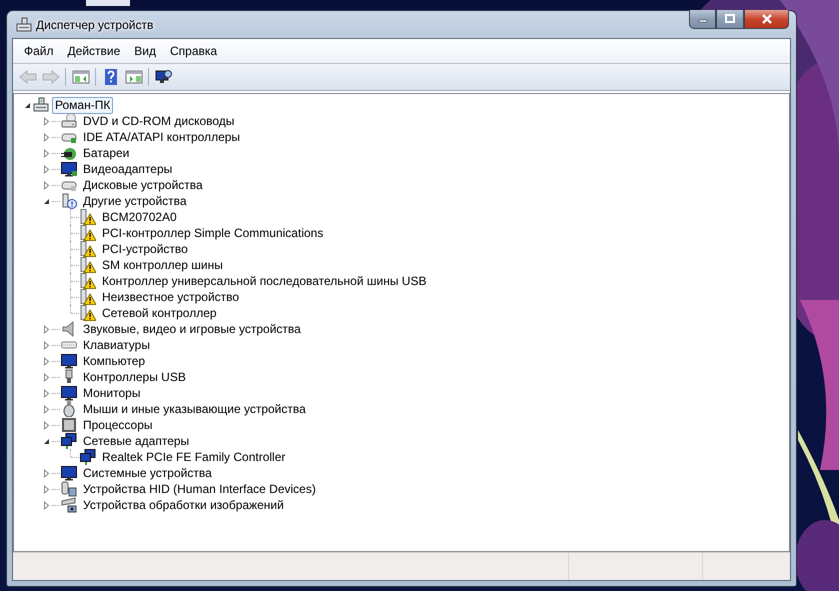 The height and width of the screenshot is (591, 839). I want to click on close-icon, so click(766, 19).